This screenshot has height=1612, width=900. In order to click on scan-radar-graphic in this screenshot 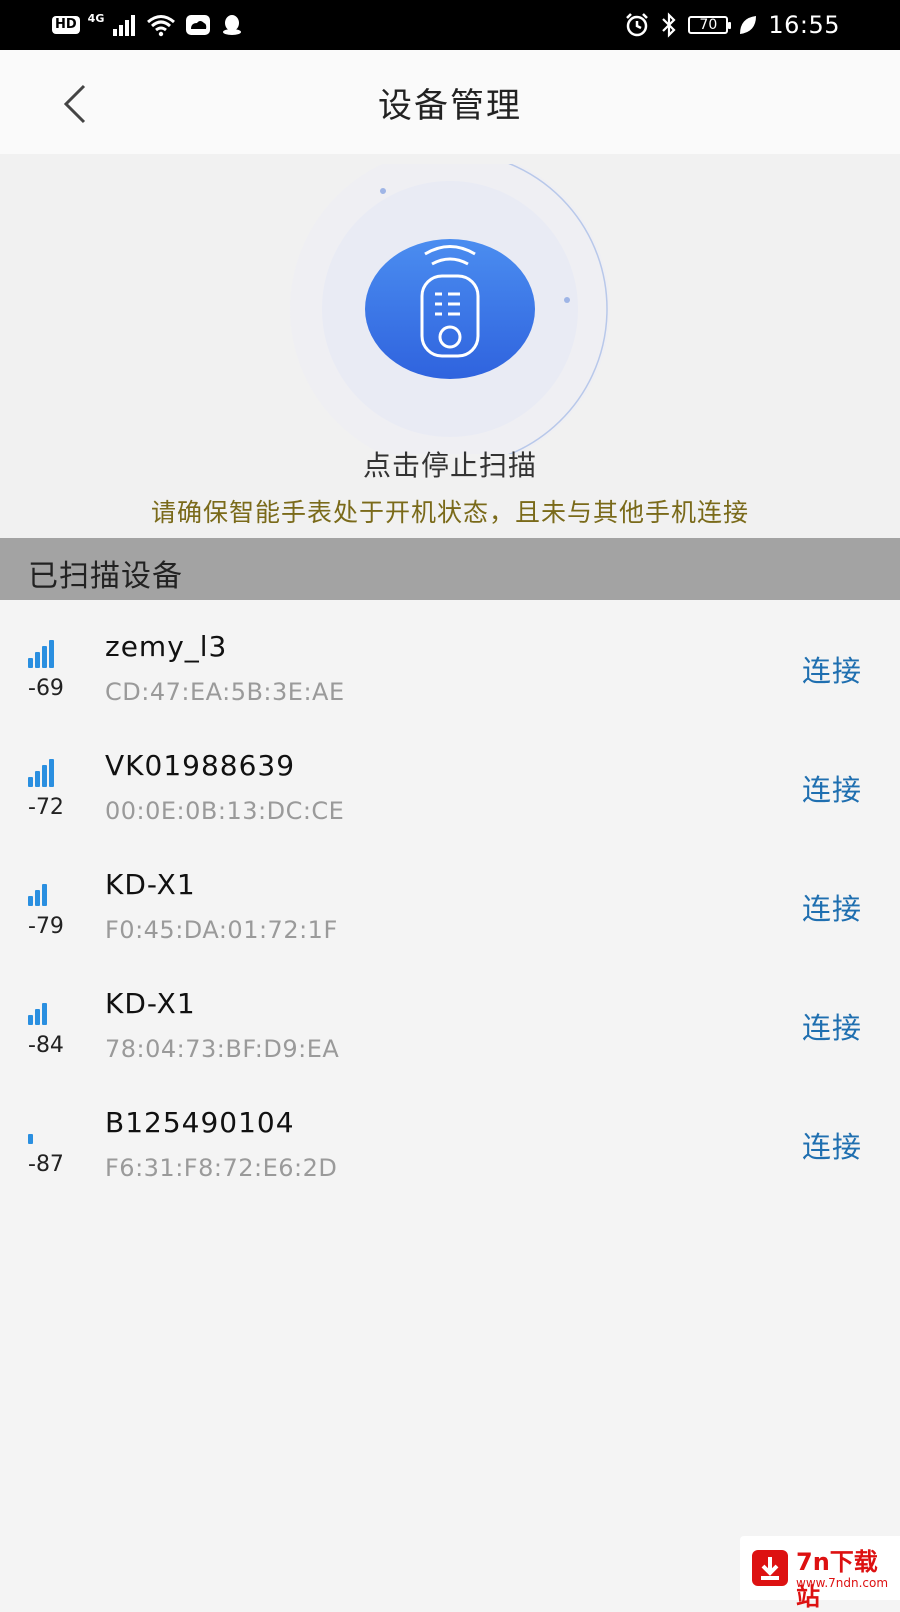, I will do `click(450, 309)`.